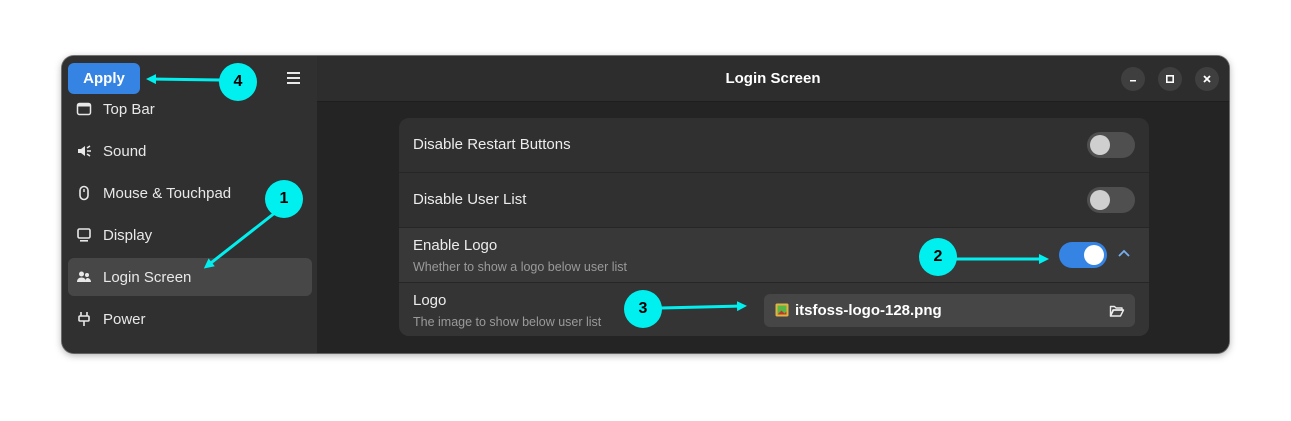 The height and width of the screenshot is (421, 1291). I want to click on row-title: Disable Restart Buttons, so click(492, 144).